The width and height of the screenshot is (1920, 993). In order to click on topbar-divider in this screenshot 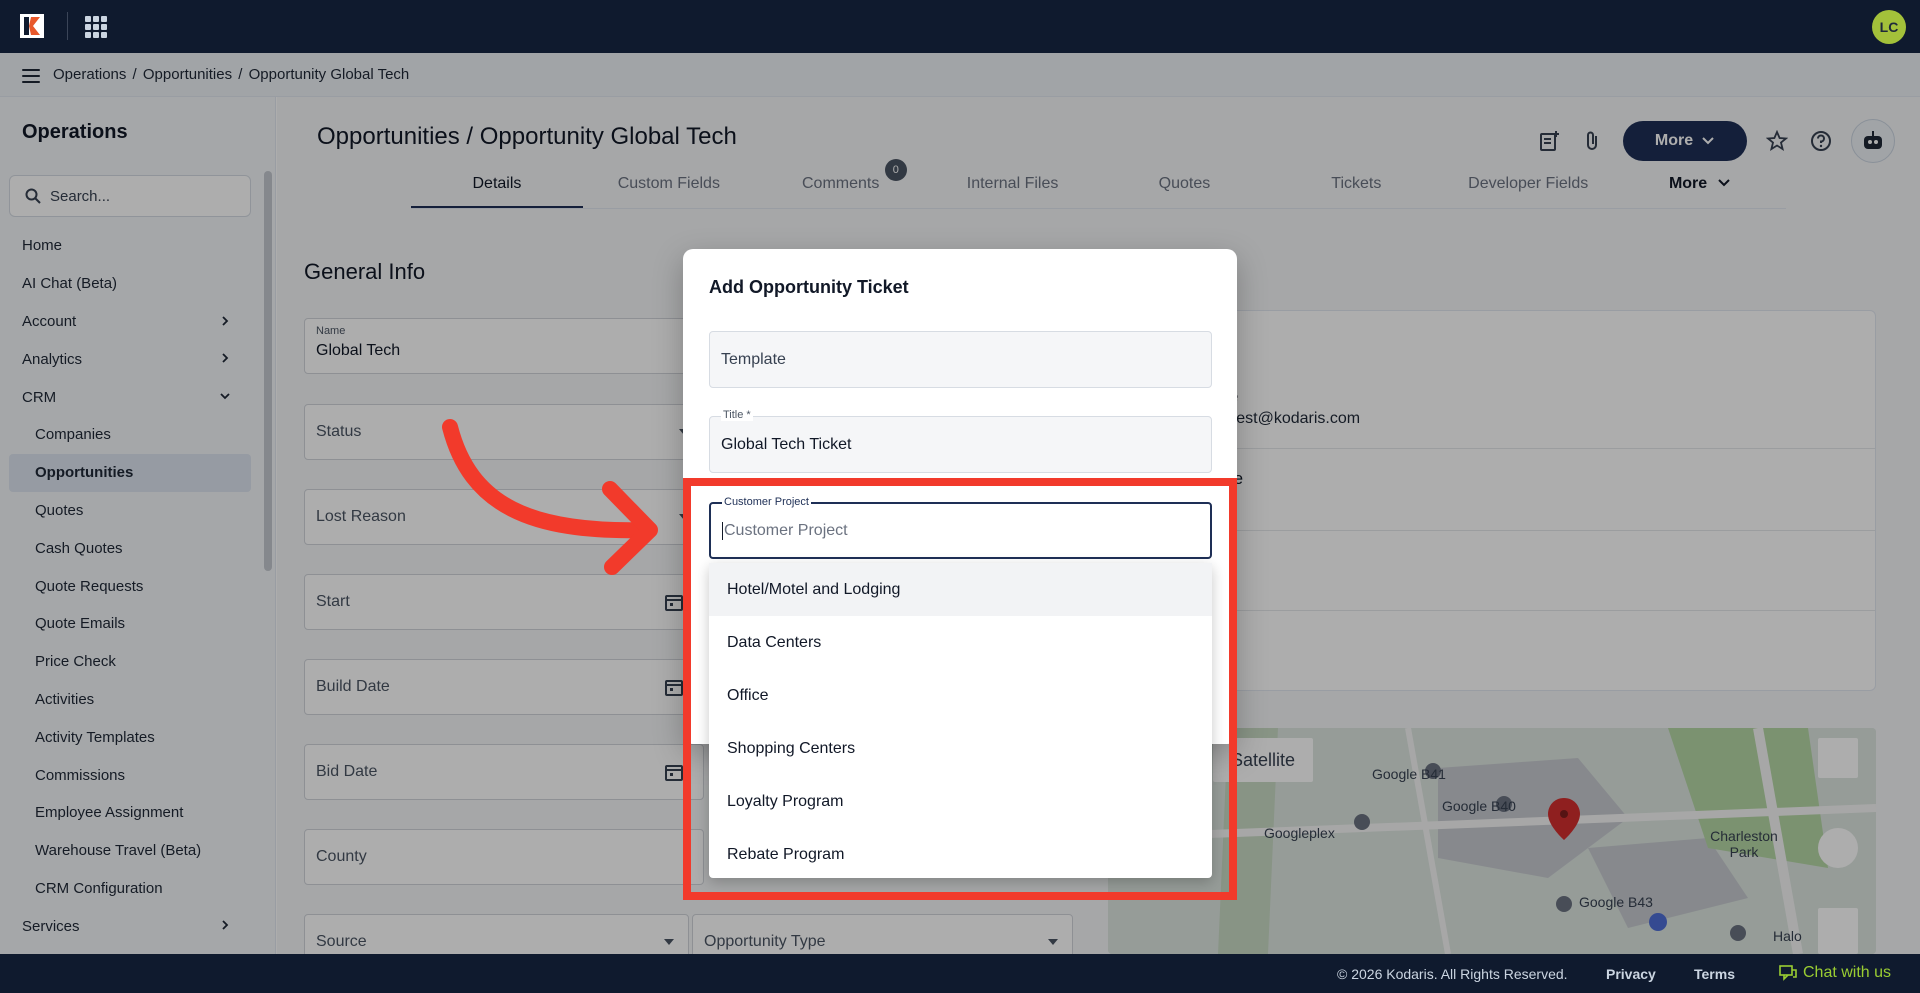, I will do `click(67, 26)`.